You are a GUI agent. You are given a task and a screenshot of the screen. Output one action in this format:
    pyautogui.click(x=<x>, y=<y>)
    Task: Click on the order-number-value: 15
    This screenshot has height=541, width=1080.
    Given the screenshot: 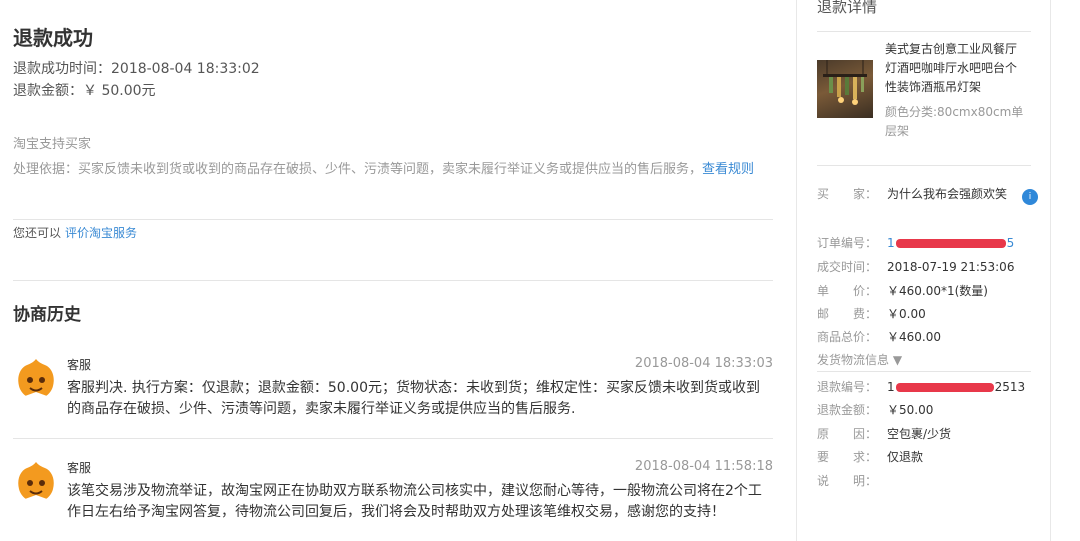 What is the action you would take?
    pyautogui.click(x=962, y=243)
    